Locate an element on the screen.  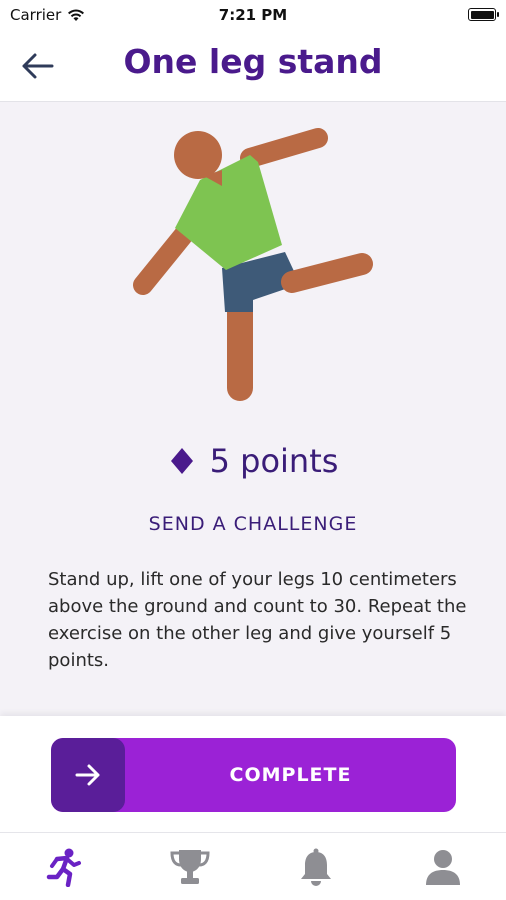
complete-slider-handle is located at coordinates (88, 775).